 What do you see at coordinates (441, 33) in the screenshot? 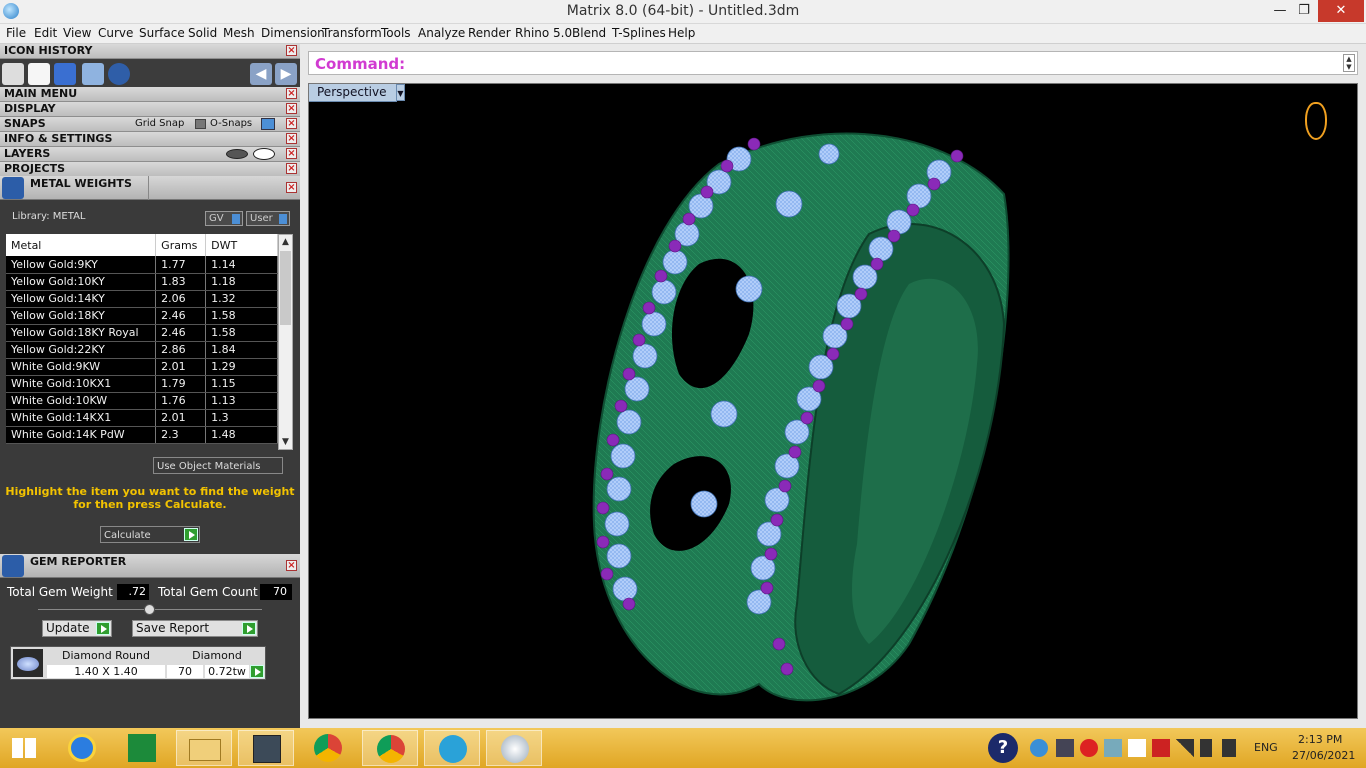
I see `menu-analyze: Analyze` at bounding box center [441, 33].